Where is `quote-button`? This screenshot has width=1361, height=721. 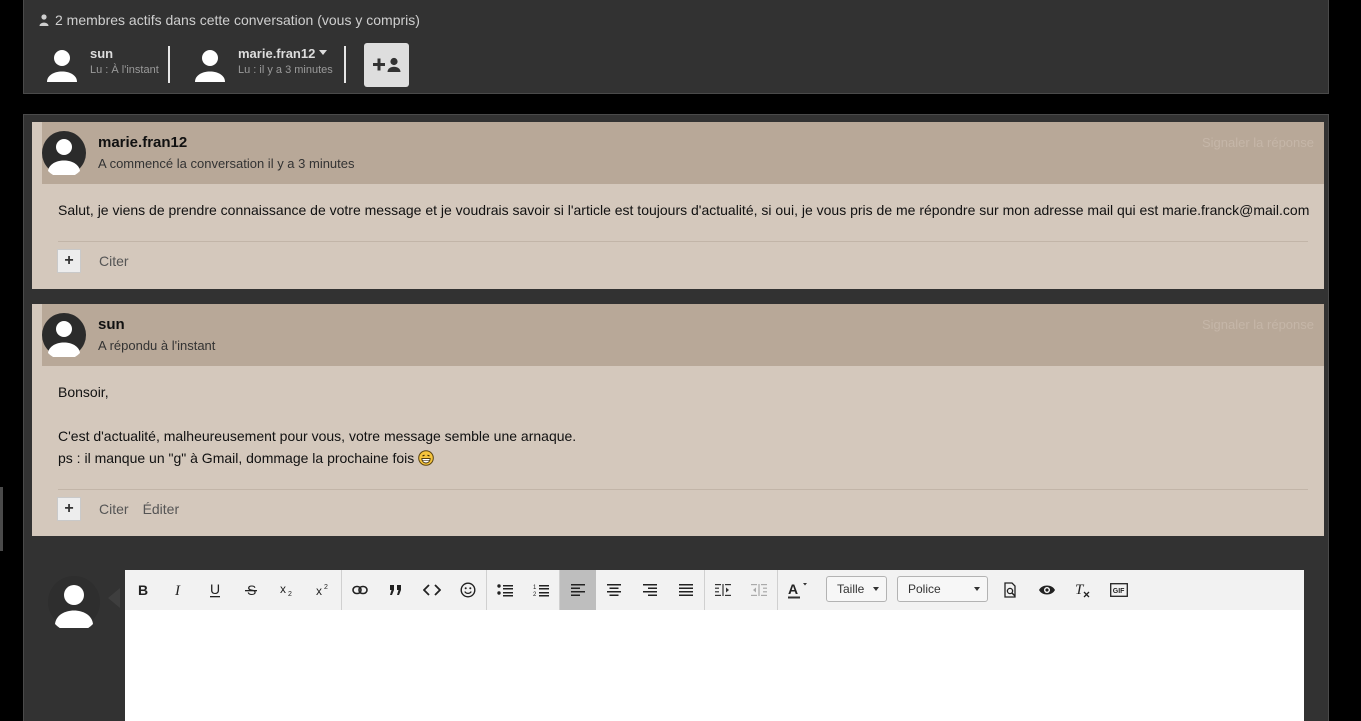
quote-button is located at coordinates (396, 590).